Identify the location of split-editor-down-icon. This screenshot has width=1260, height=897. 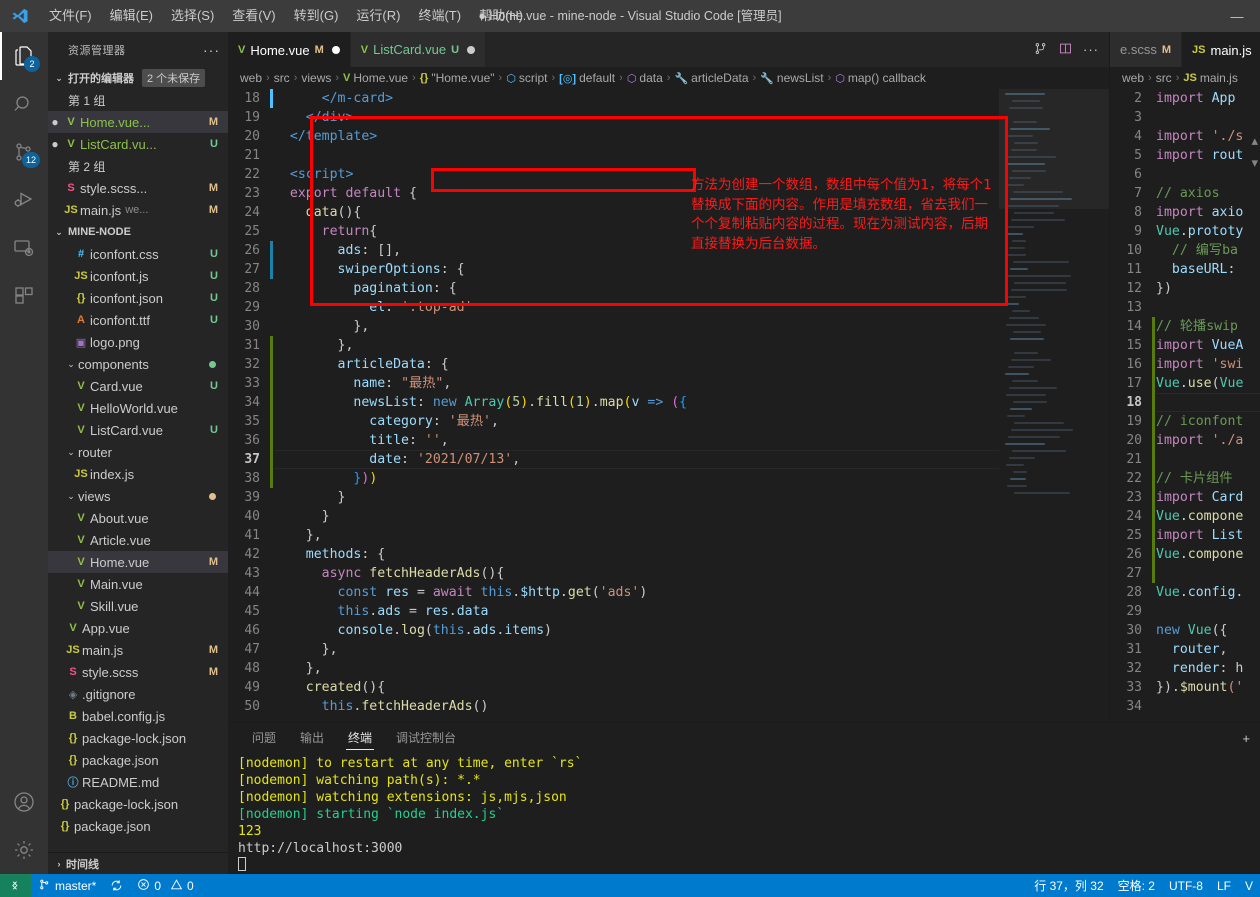
(1040, 50).